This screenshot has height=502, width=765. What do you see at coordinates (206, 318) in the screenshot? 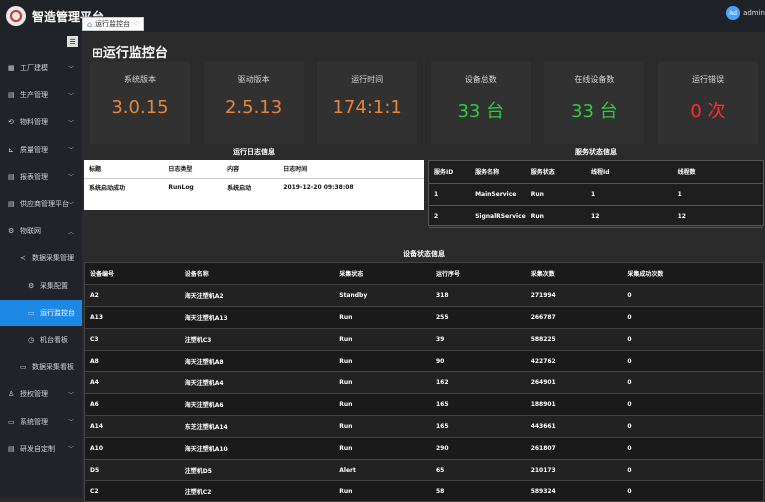
I see `table-cell: 海天注塑机A13` at bounding box center [206, 318].